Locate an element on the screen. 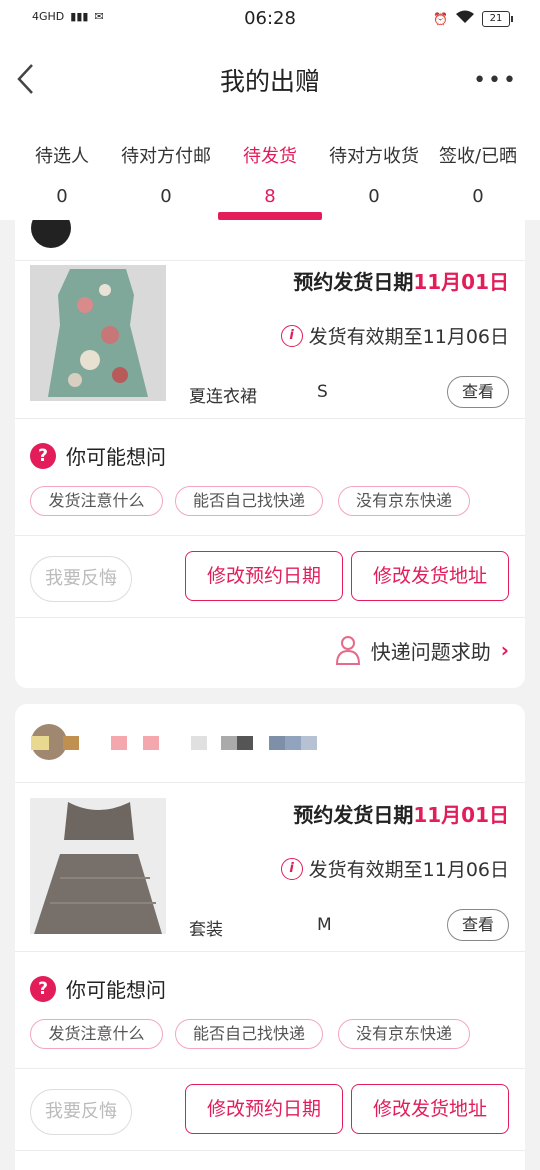  status-right: ⏰ 21 is located at coordinates (473, 18).